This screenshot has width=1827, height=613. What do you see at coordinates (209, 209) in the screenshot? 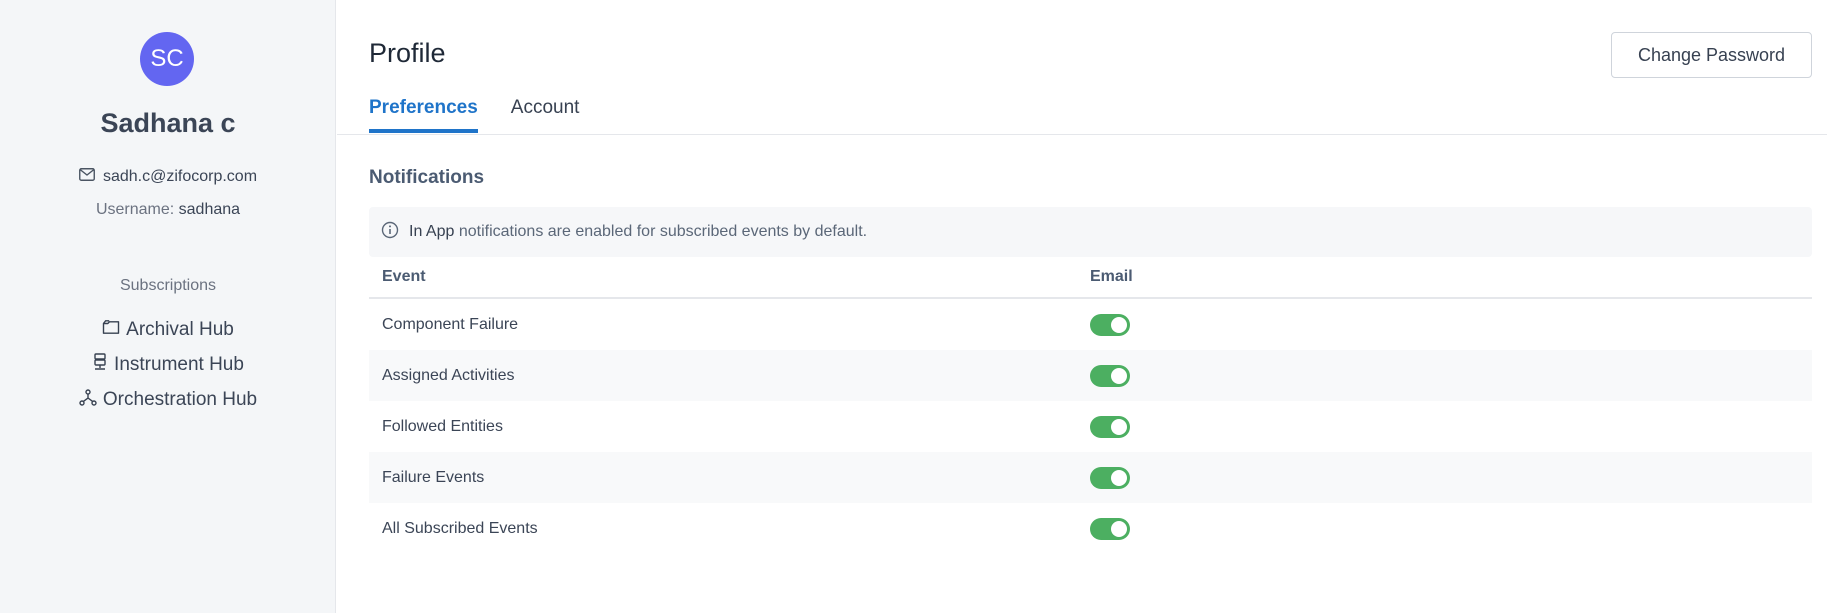
I see `username-value: sadhana` at bounding box center [209, 209].